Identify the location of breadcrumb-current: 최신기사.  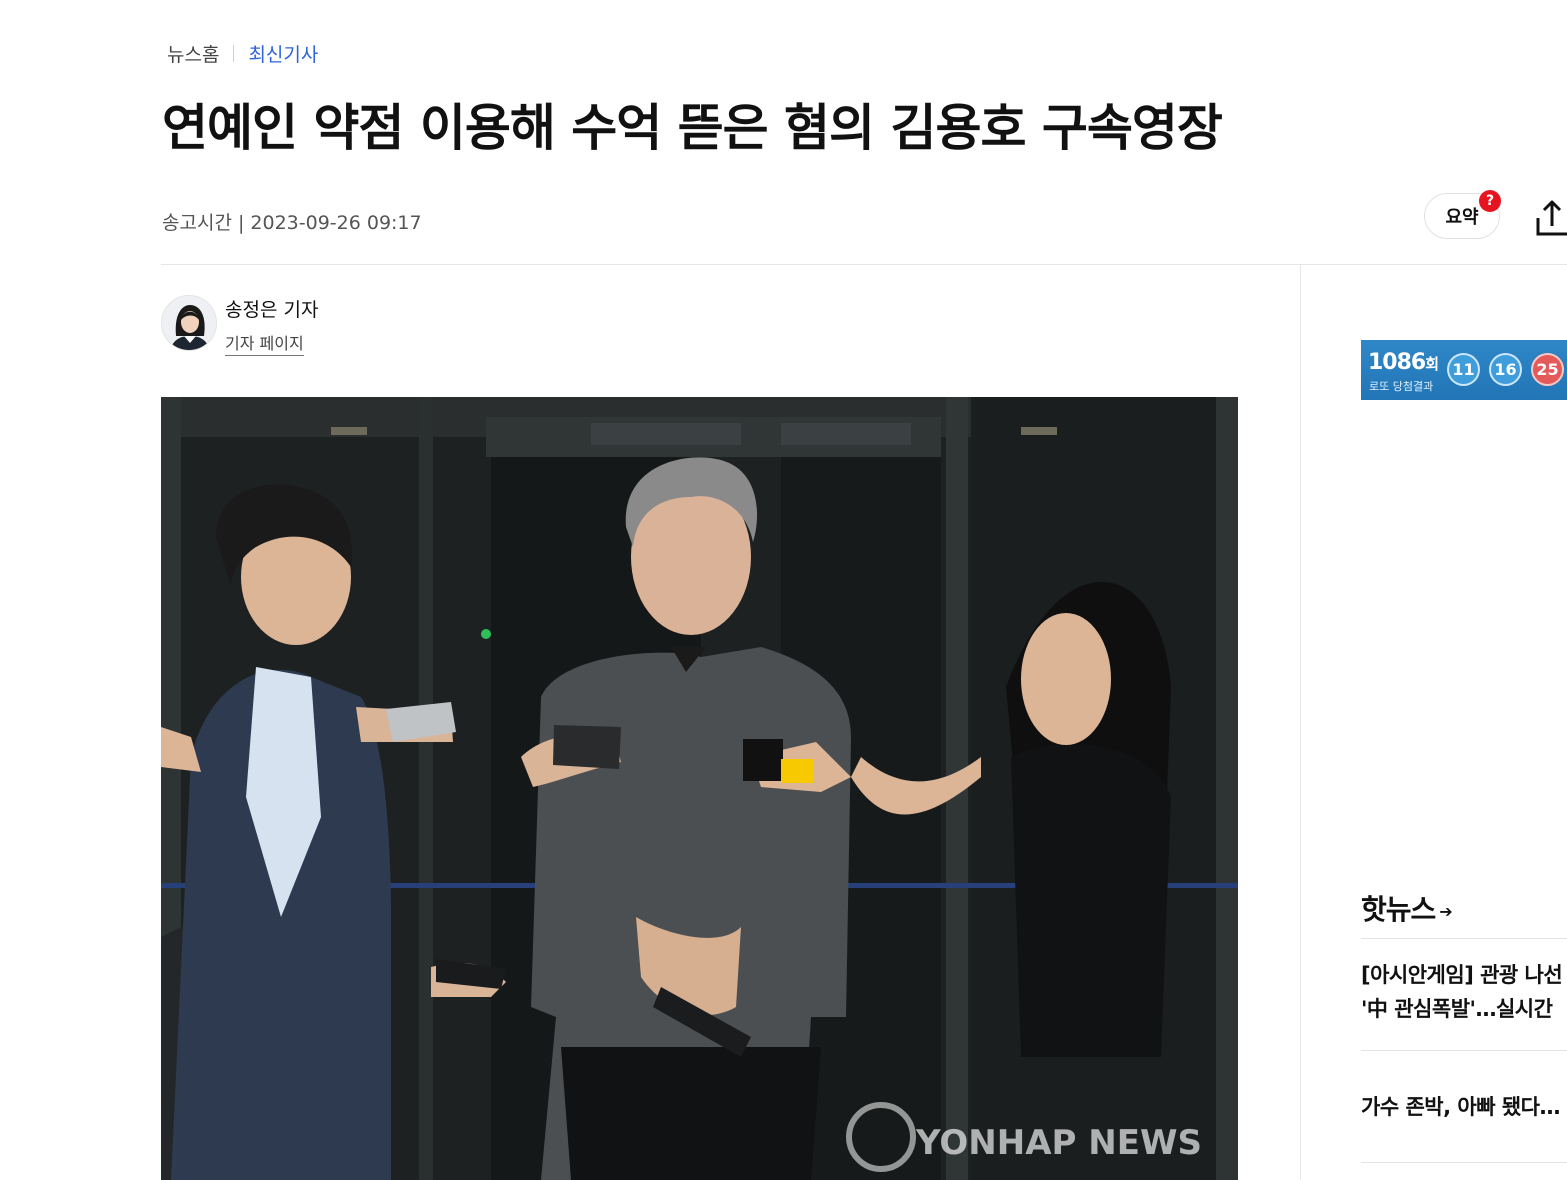
(283, 53).